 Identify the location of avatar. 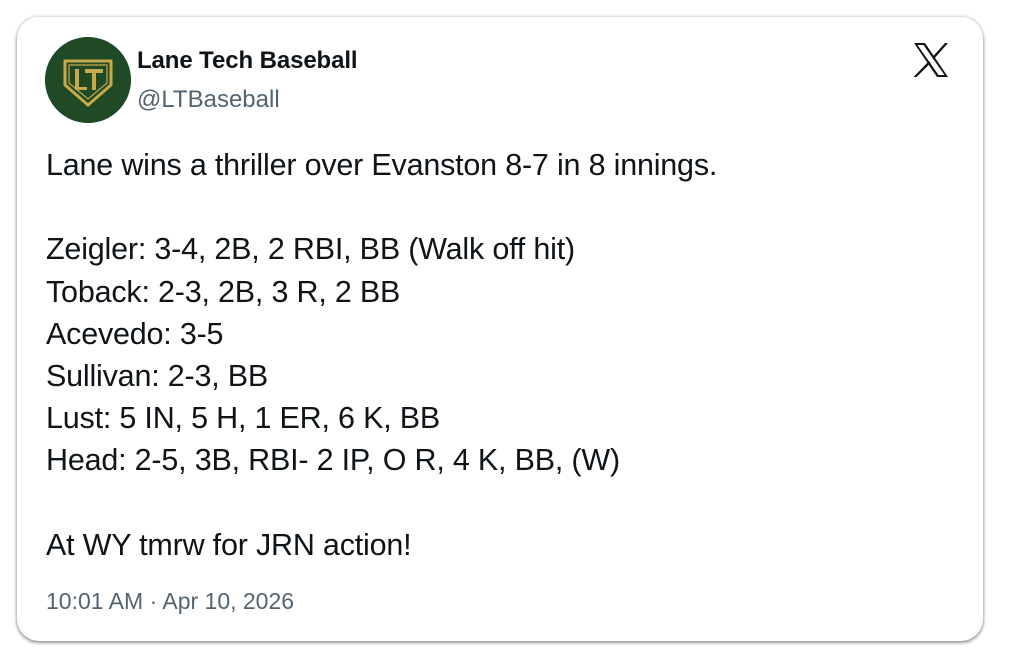
(88, 80).